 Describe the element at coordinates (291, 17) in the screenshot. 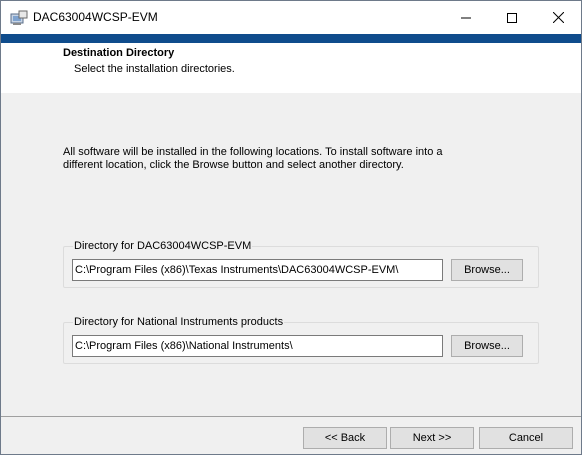

I see `title-bar: DAC63004WCSP-EVM` at that location.